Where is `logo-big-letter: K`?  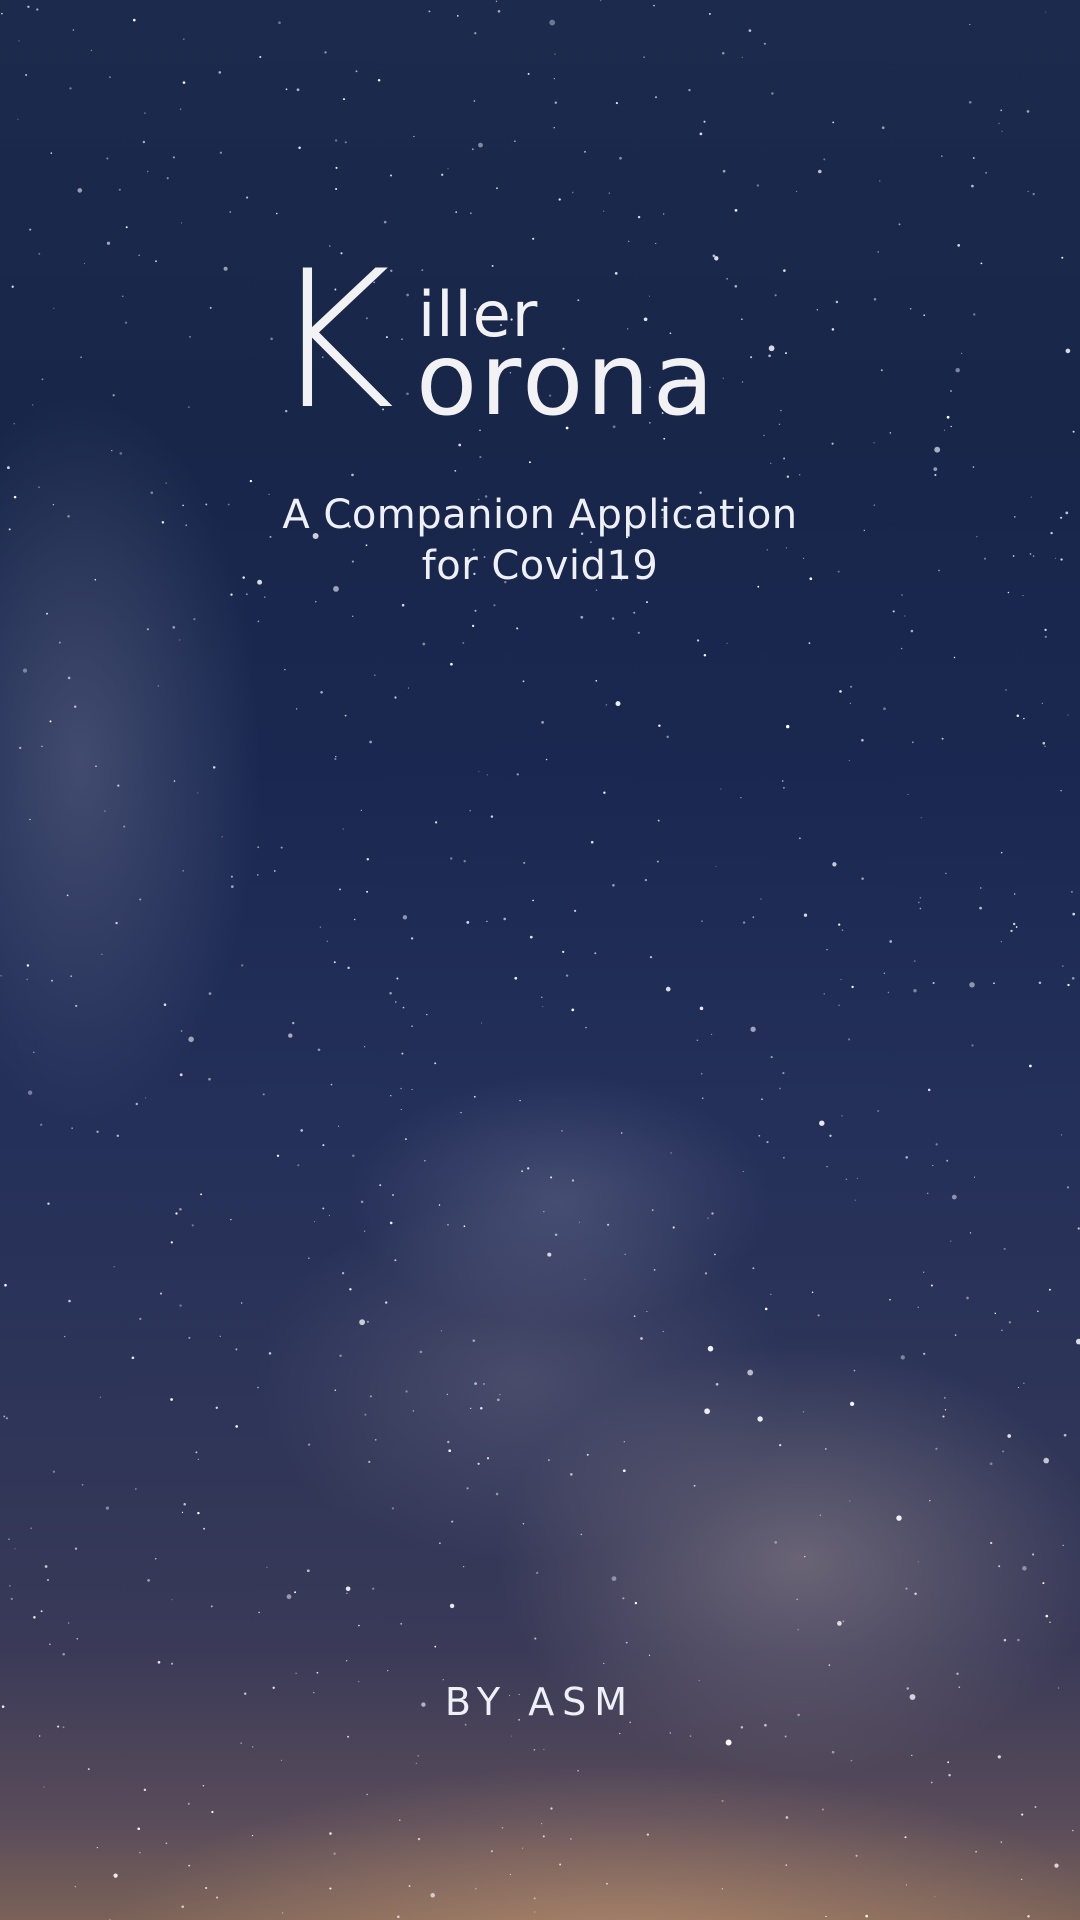
logo-big-letter: K is located at coordinates (332, 340).